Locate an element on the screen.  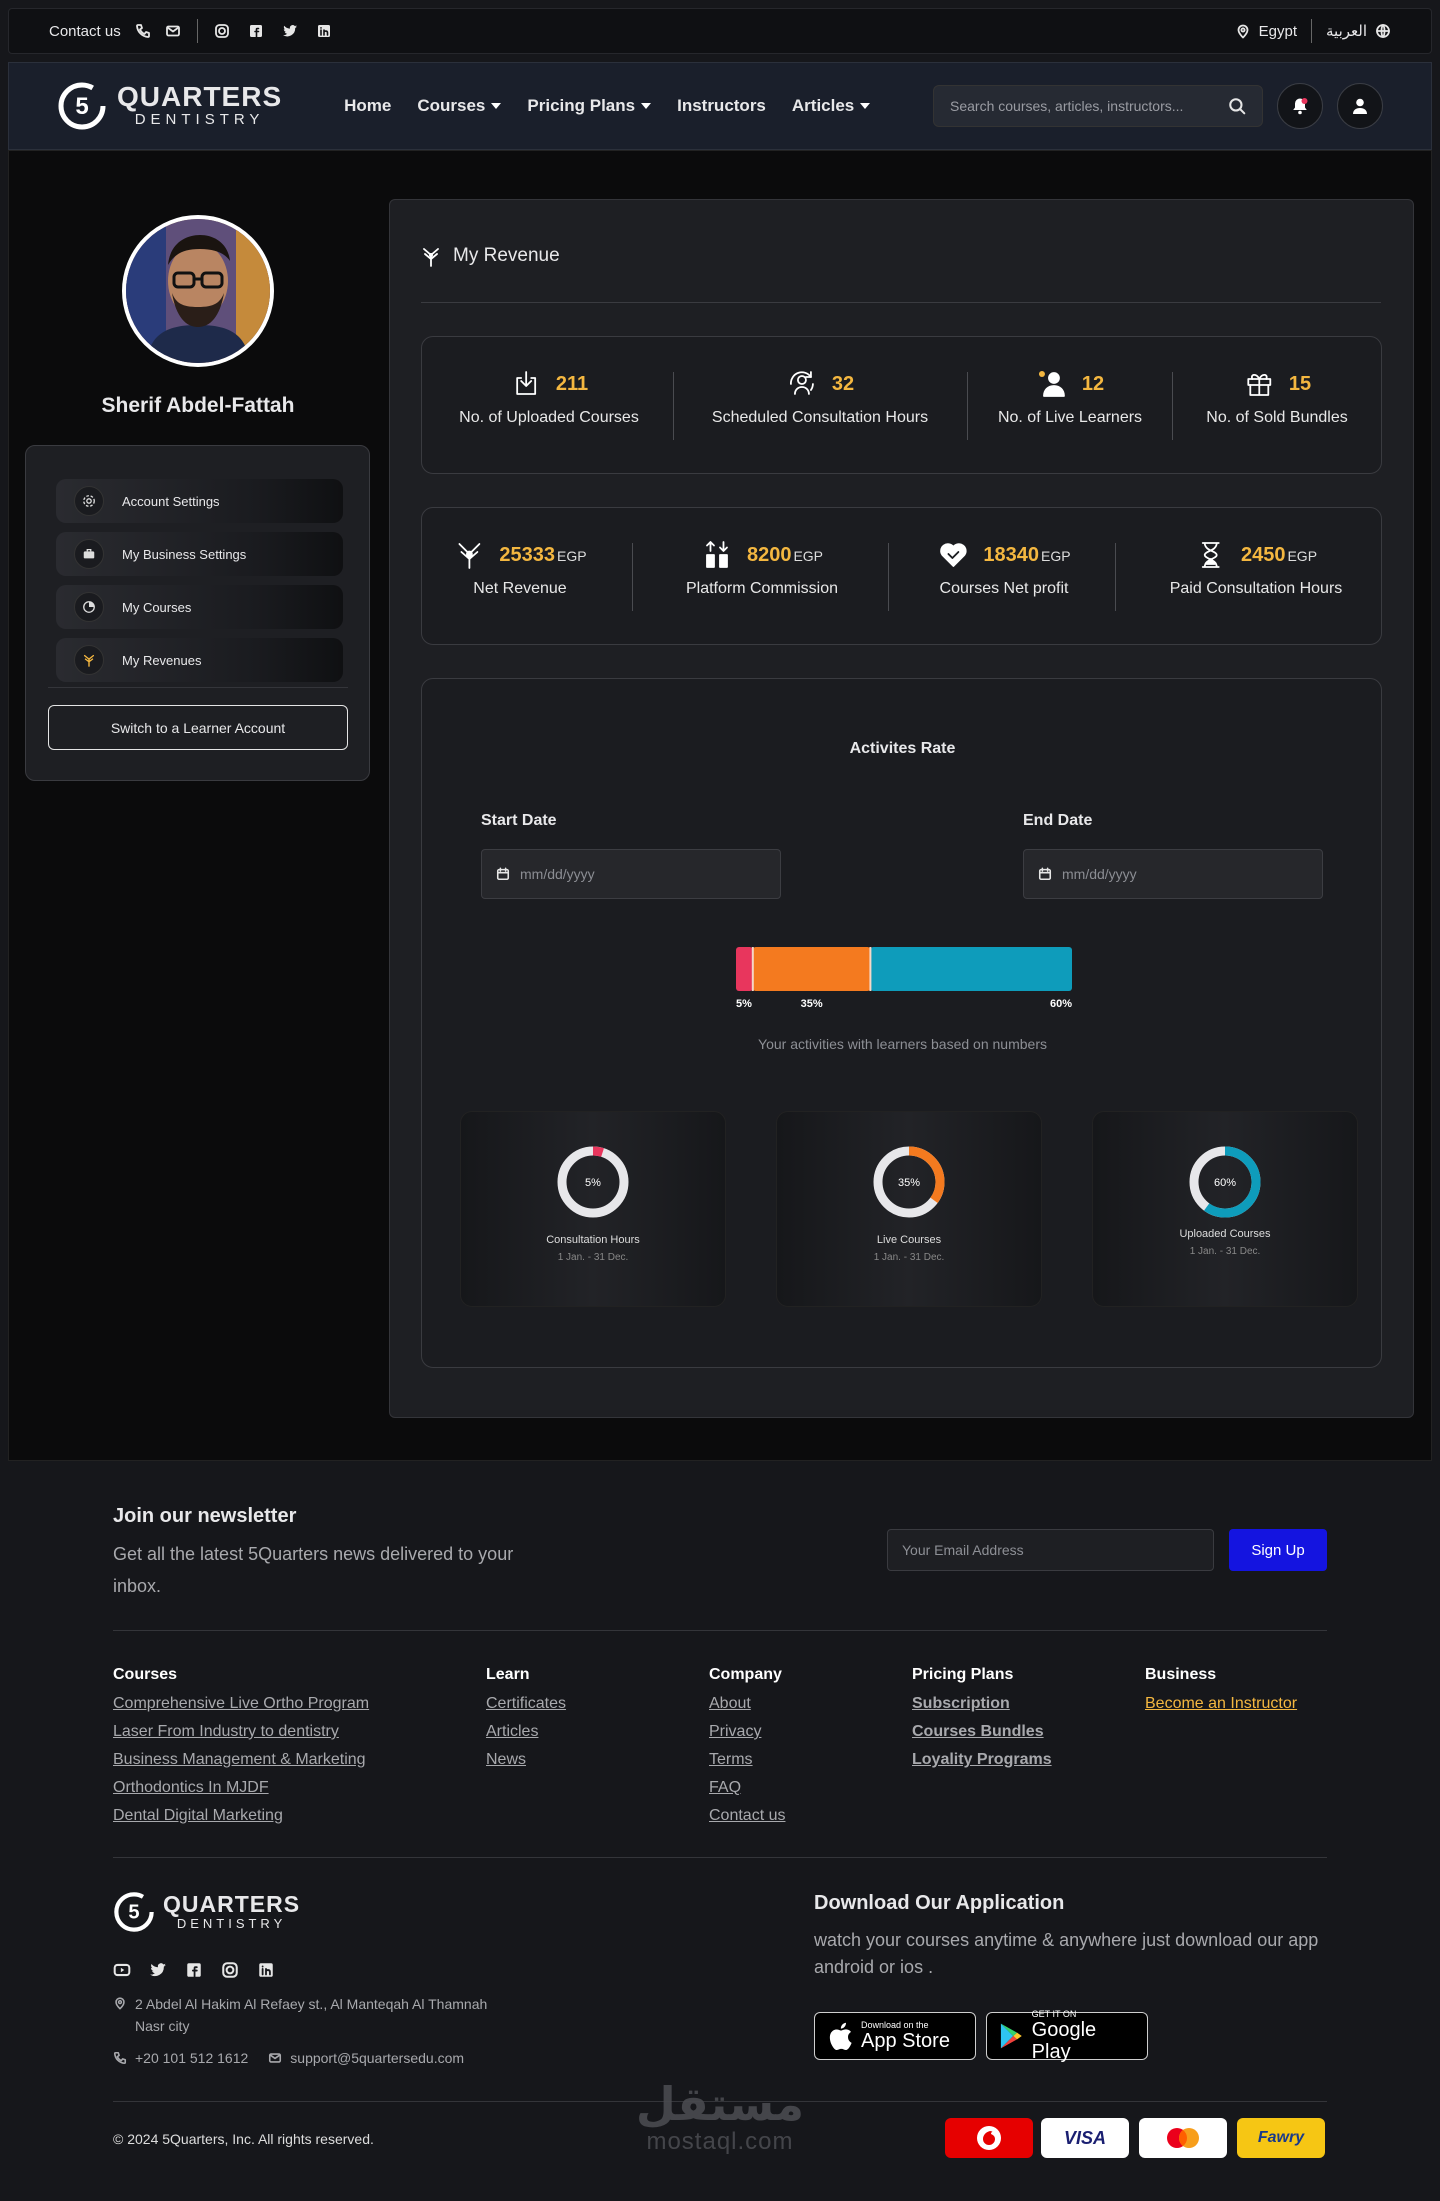
globe-icon is located at coordinates (1383, 31).